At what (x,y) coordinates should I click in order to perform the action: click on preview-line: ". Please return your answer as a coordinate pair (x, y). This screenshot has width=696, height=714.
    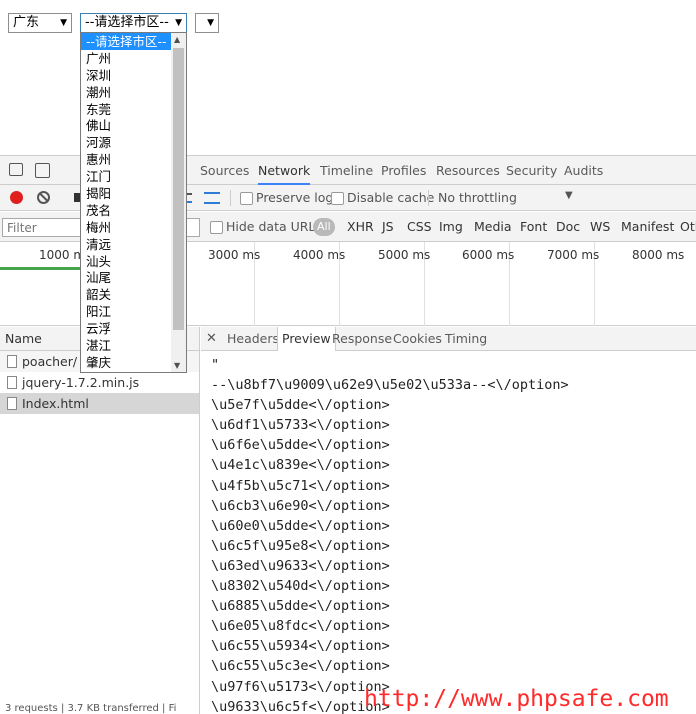
    Looking at the image, I should click on (215, 365).